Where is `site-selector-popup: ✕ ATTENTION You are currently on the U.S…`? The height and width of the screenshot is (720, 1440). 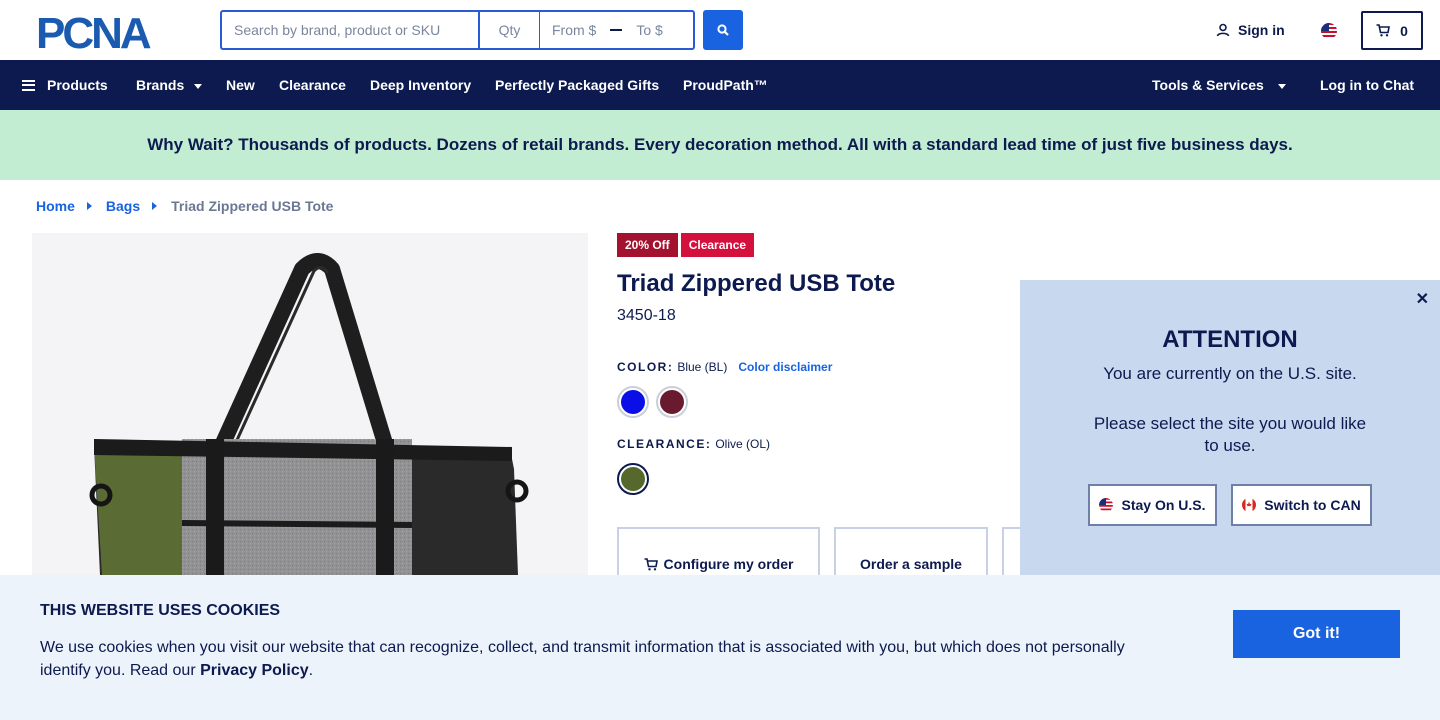 site-selector-popup: ✕ ATTENTION You are currently on the U.S… is located at coordinates (1230, 430).